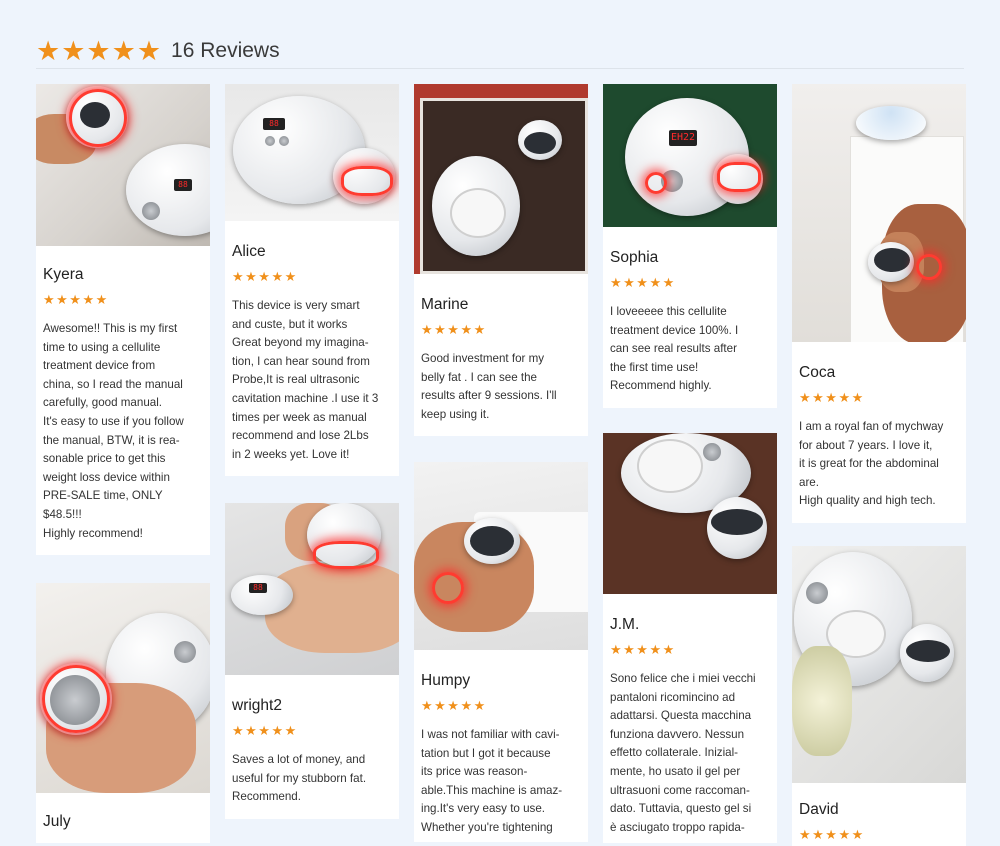 The image size is (1000, 846). What do you see at coordinates (690, 155) in the screenshot?
I see `review-photo: EH22` at bounding box center [690, 155].